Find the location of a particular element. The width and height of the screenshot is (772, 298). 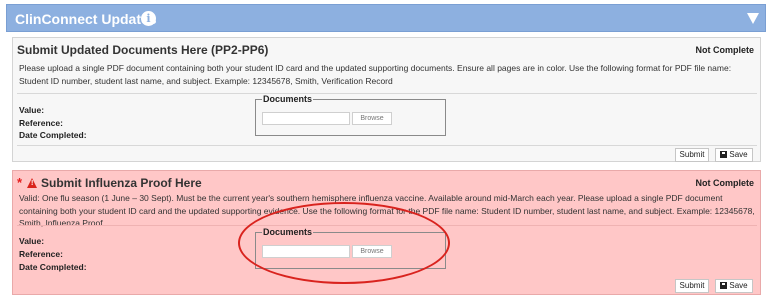

section-title: Submit Updated Documents Here (PP2-PP6) is located at coordinates (143, 50).